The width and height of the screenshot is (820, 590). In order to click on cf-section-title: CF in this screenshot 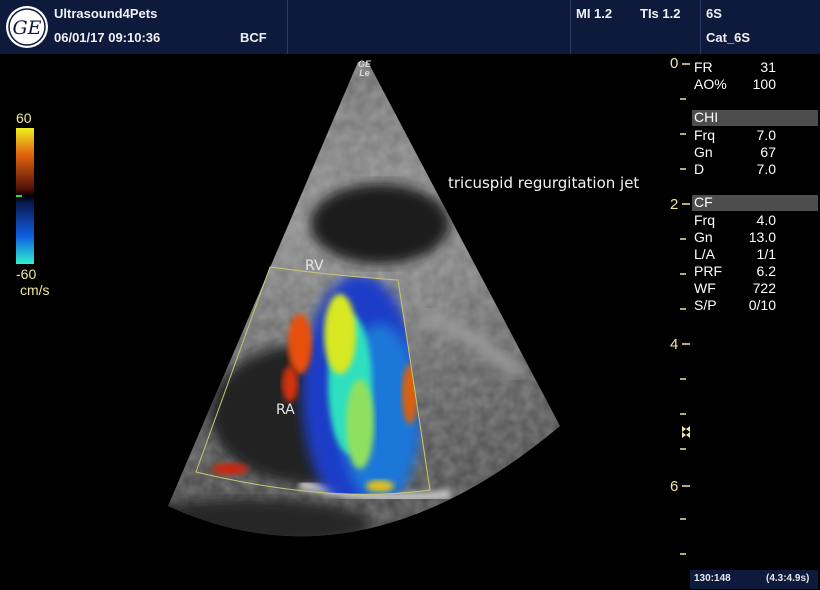, I will do `click(703, 202)`.